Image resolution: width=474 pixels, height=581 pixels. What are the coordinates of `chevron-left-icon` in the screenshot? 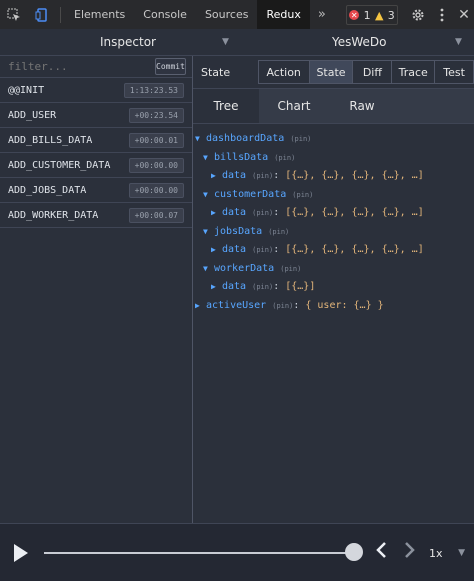 It's located at (381, 552).